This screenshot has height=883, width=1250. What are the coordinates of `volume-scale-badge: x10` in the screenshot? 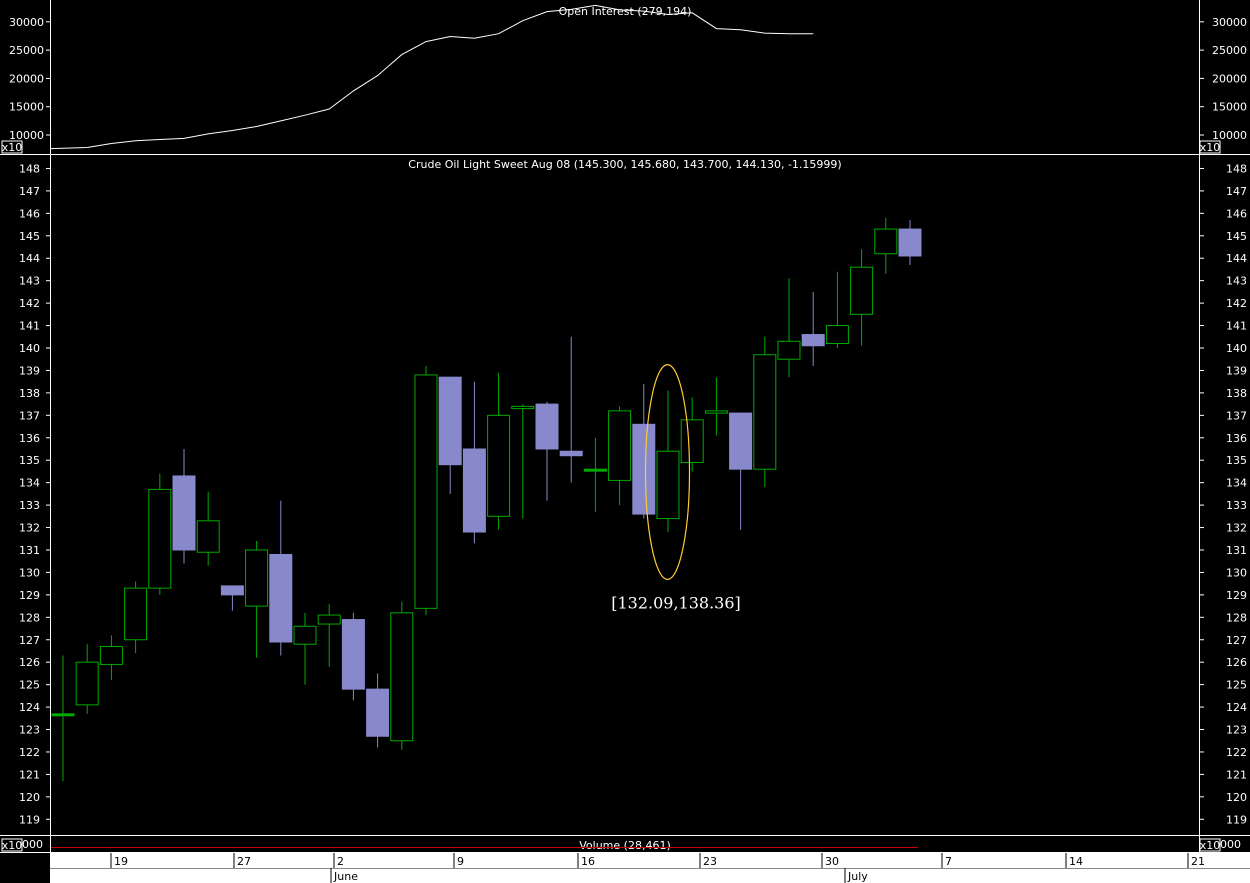 It's located at (12, 845).